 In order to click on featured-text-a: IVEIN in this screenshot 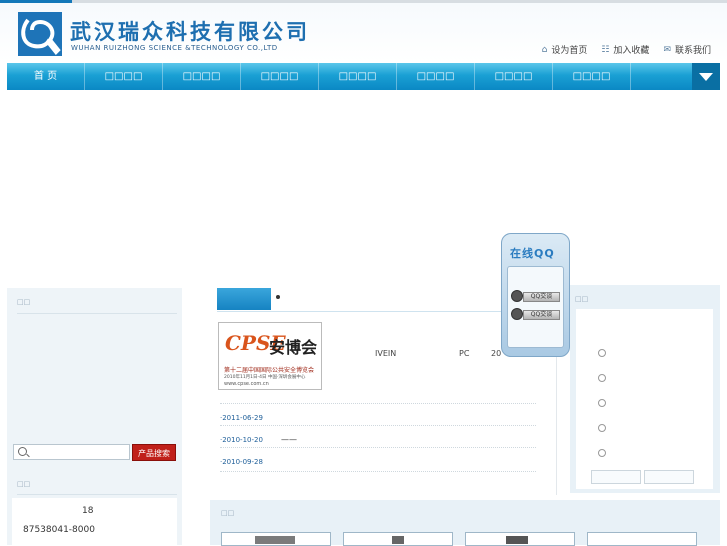, I will do `click(386, 353)`.